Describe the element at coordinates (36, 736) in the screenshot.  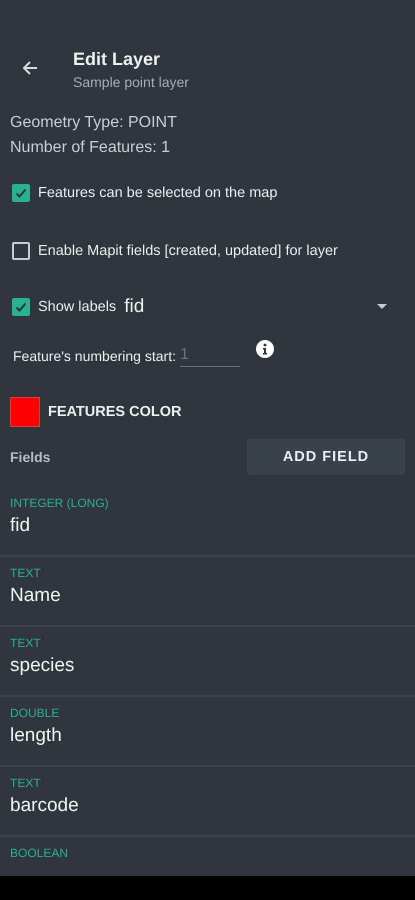
I see `field-name: length` at that location.